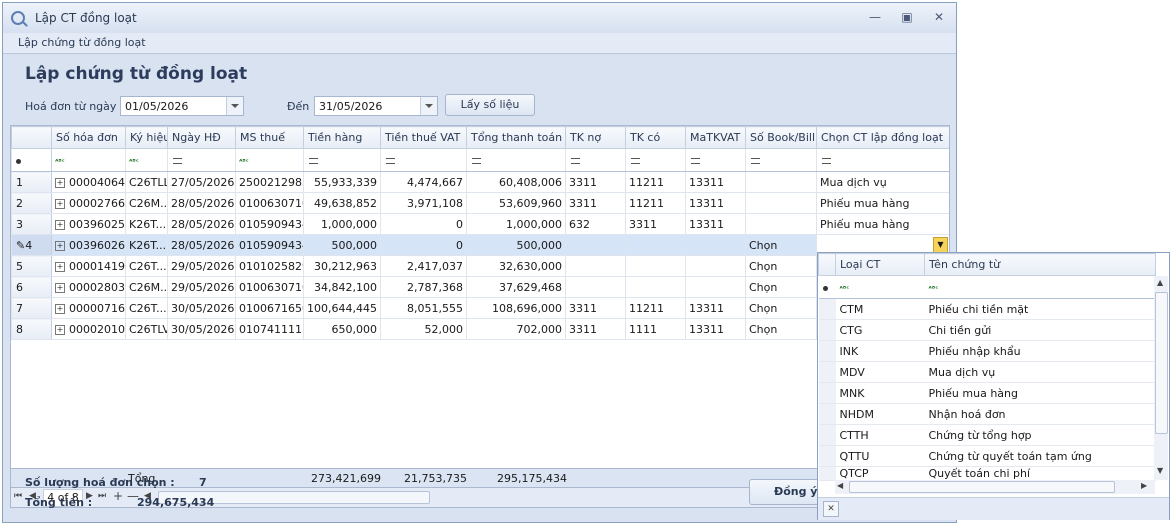 The height and width of the screenshot is (527, 1172). What do you see at coordinates (595, 137) in the screenshot?
I see `header-tk-no: TK nợ` at bounding box center [595, 137].